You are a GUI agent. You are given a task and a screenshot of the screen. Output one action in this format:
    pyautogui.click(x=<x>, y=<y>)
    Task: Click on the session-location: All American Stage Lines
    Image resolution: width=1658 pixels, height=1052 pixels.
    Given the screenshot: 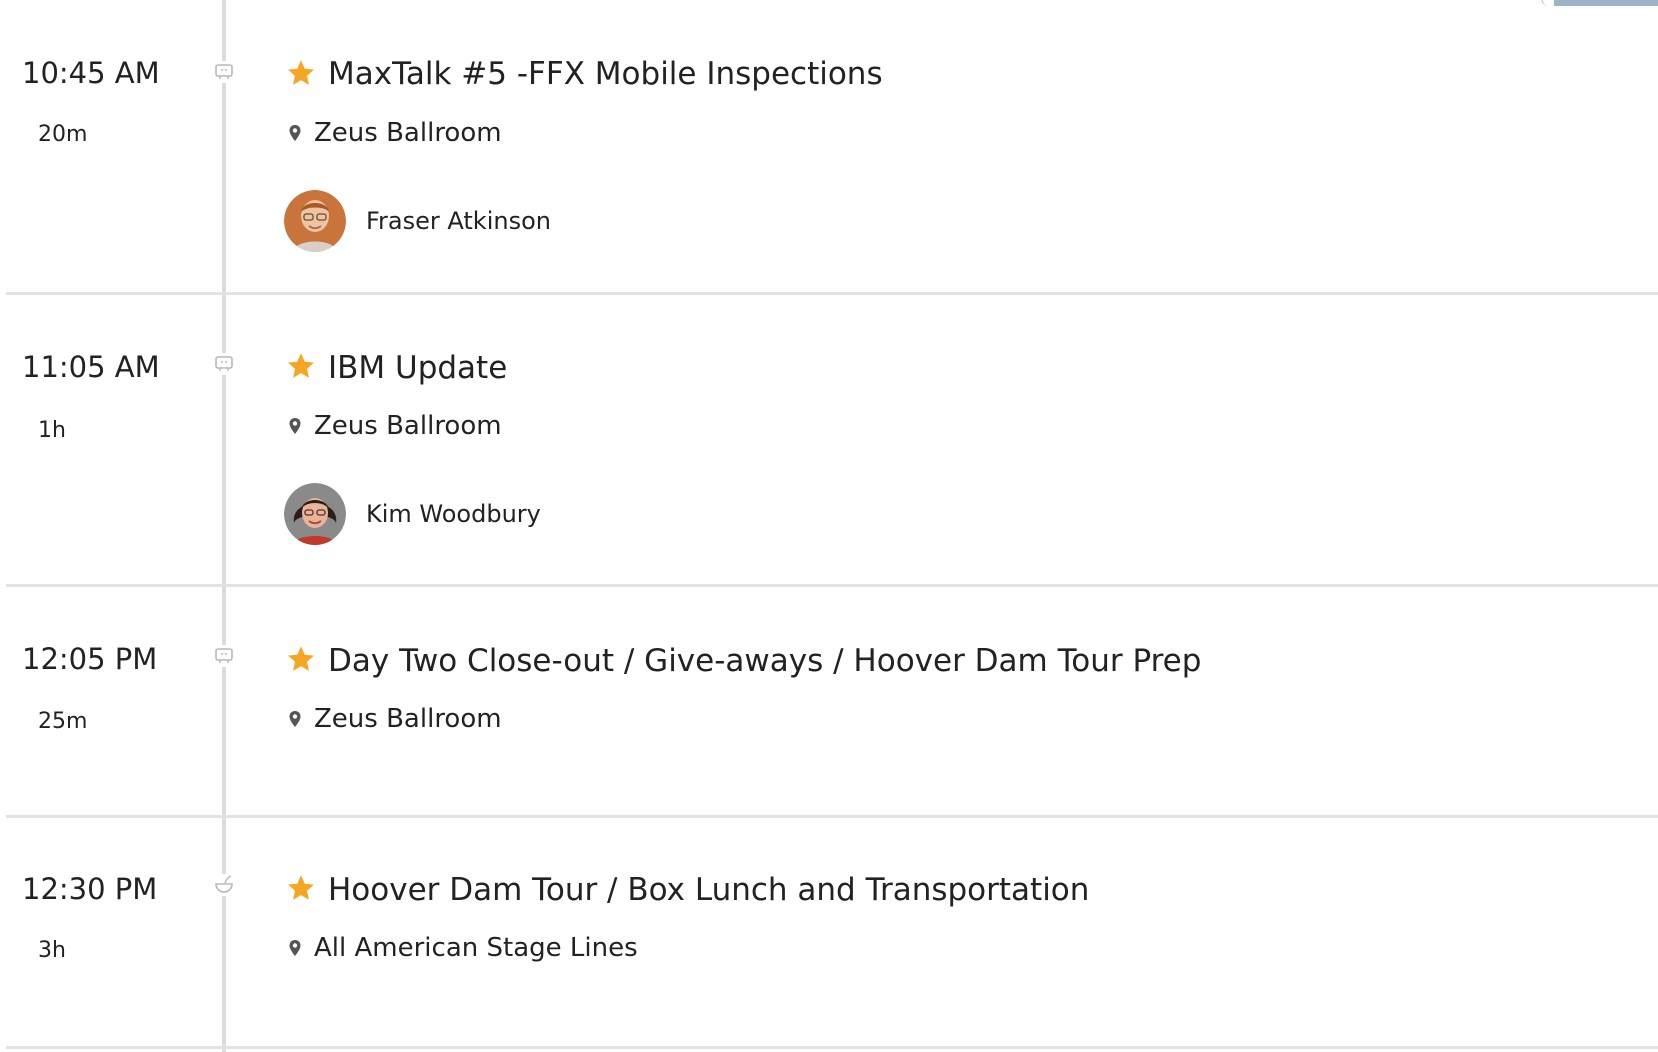 What is the action you would take?
    pyautogui.click(x=463, y=948)
    